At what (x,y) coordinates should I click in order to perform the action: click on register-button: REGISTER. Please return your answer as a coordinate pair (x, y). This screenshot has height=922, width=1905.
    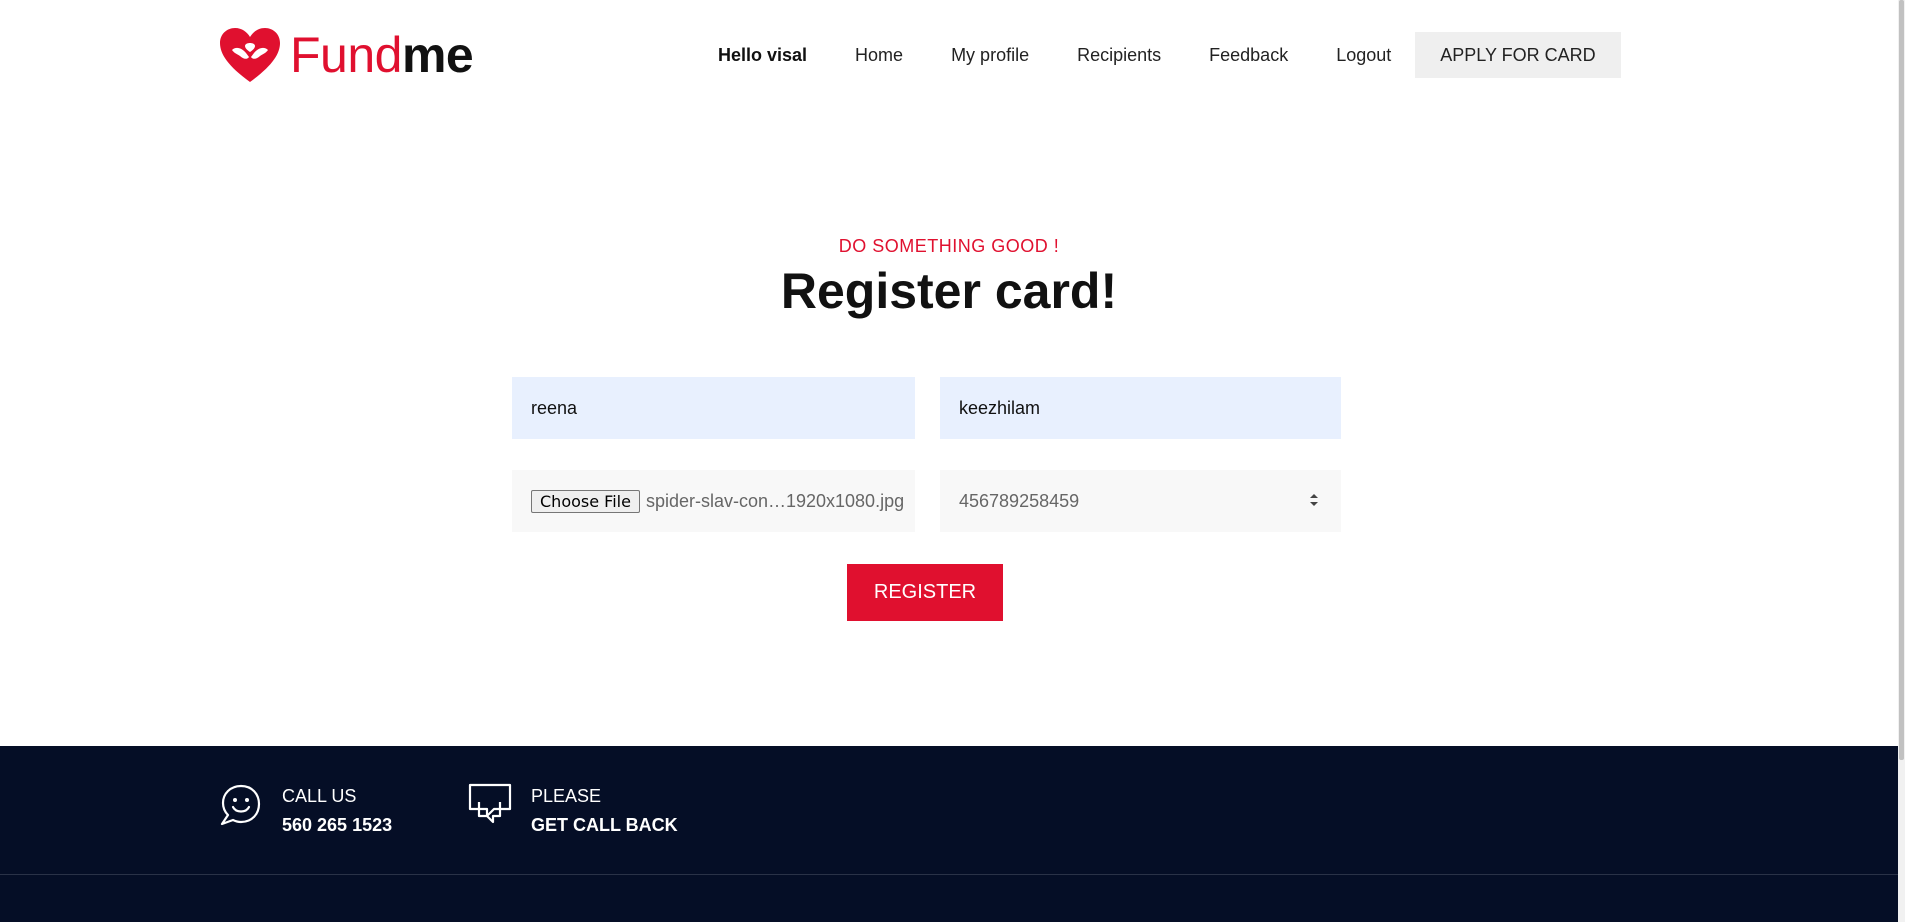
    Looking at the image, I should click on (925, 592).